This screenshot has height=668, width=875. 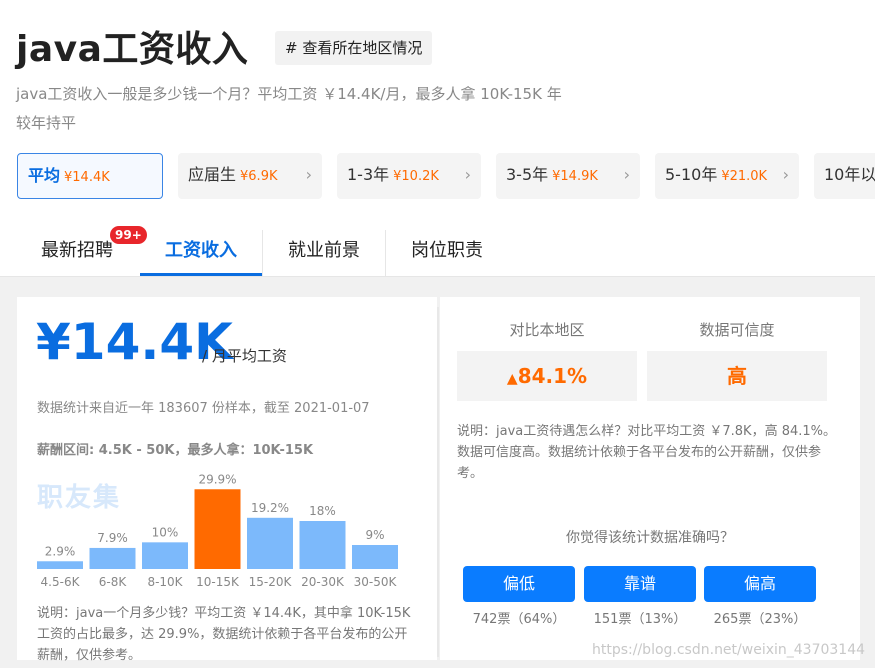 I want to click on tab-label: 岗位职责, so click(x=447, y=250).